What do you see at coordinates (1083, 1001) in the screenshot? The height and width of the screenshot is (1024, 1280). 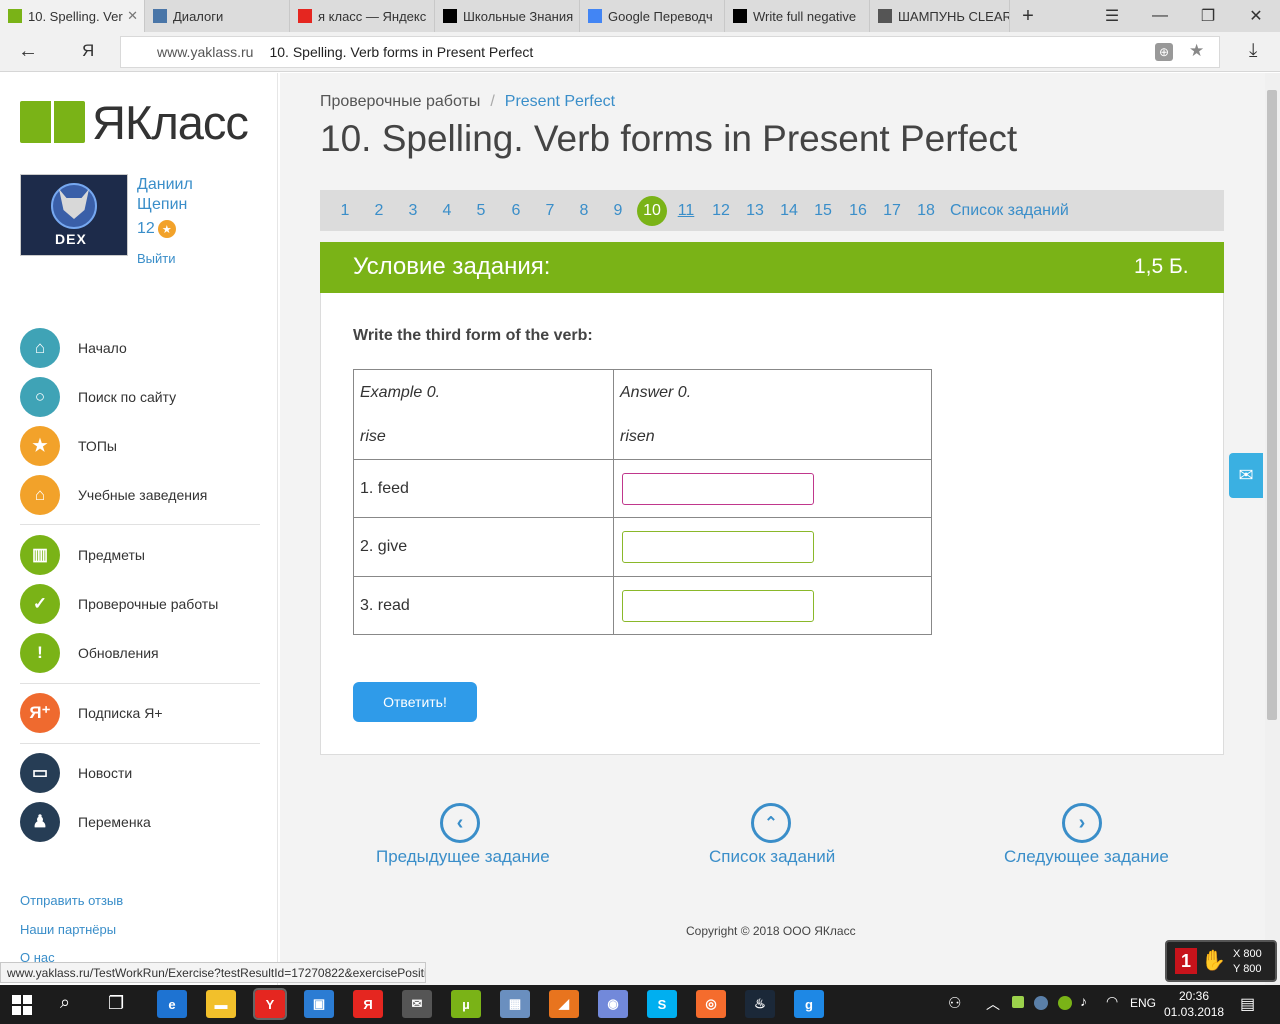 I see `volume-icon: ♪` at bounding box center [1083, 1001].